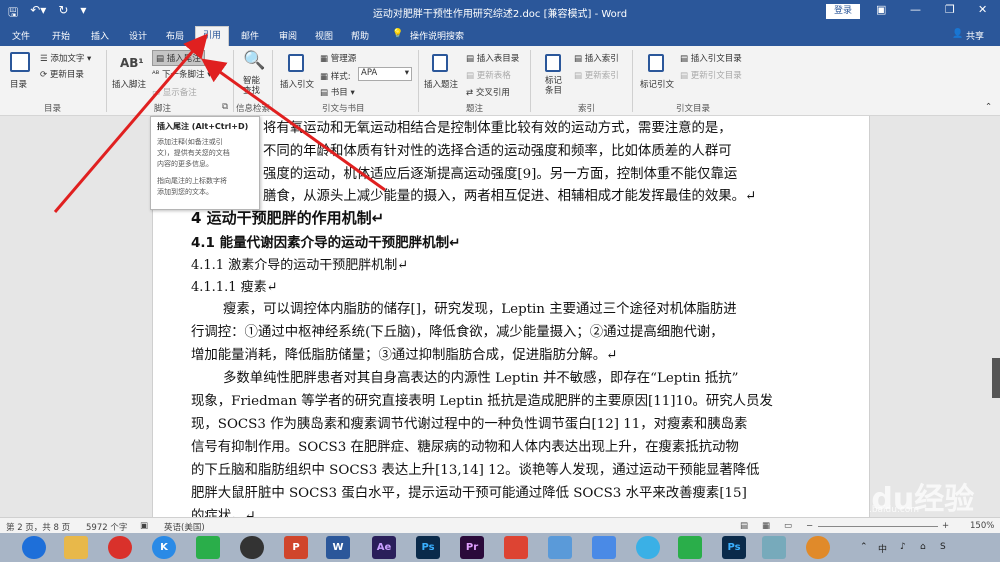 The width and height of the screenshot is (1000, 562). What do you see at coordinates (212, 36) in the screenshot?
I see `tab-references: 引用` at bounding box center [212, 36].